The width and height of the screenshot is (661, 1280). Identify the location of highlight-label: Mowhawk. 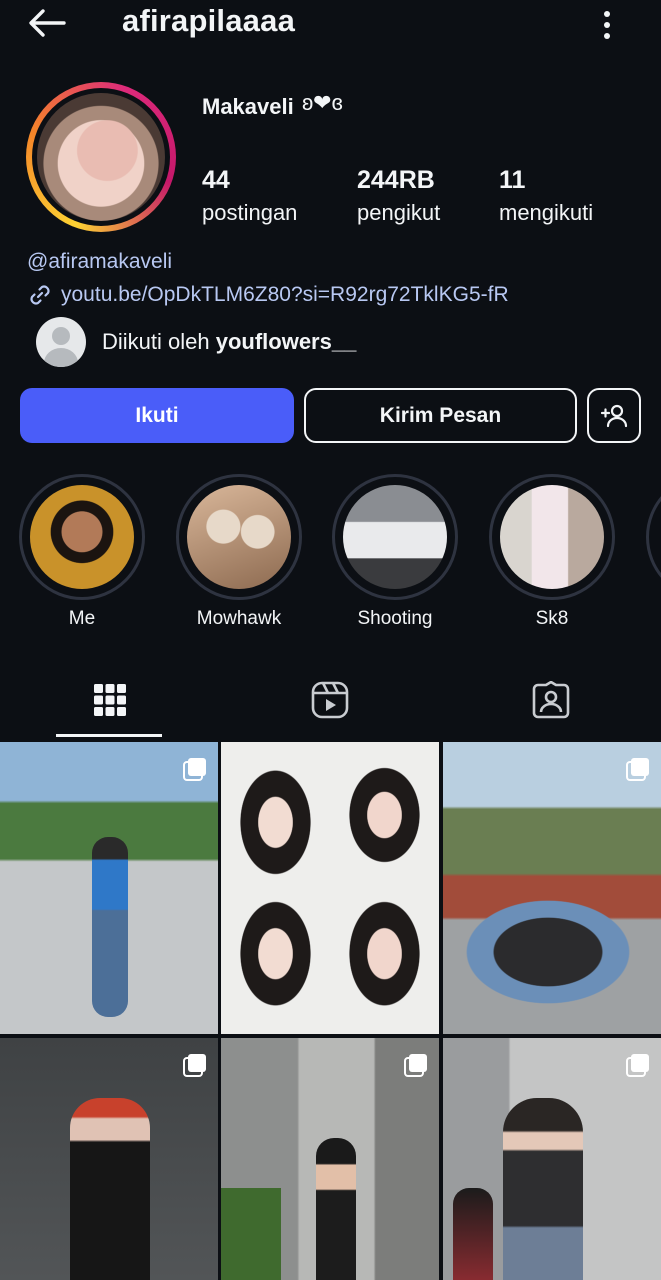
(239, 618).